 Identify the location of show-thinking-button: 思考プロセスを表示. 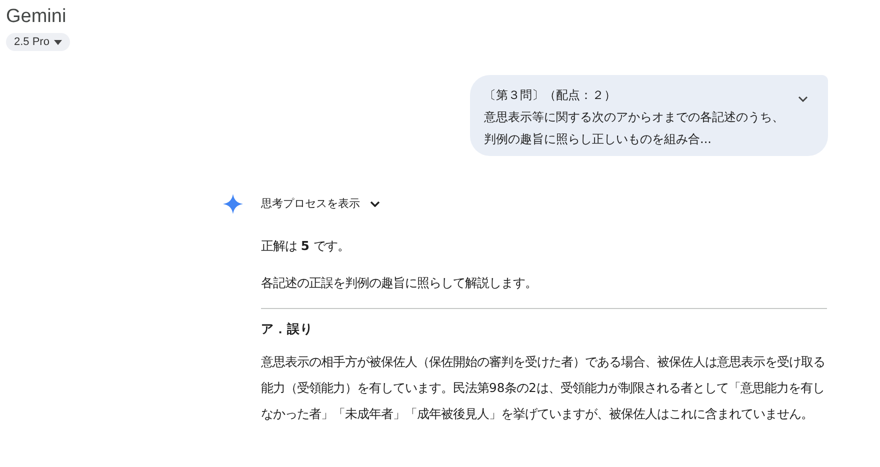
(320, 203).